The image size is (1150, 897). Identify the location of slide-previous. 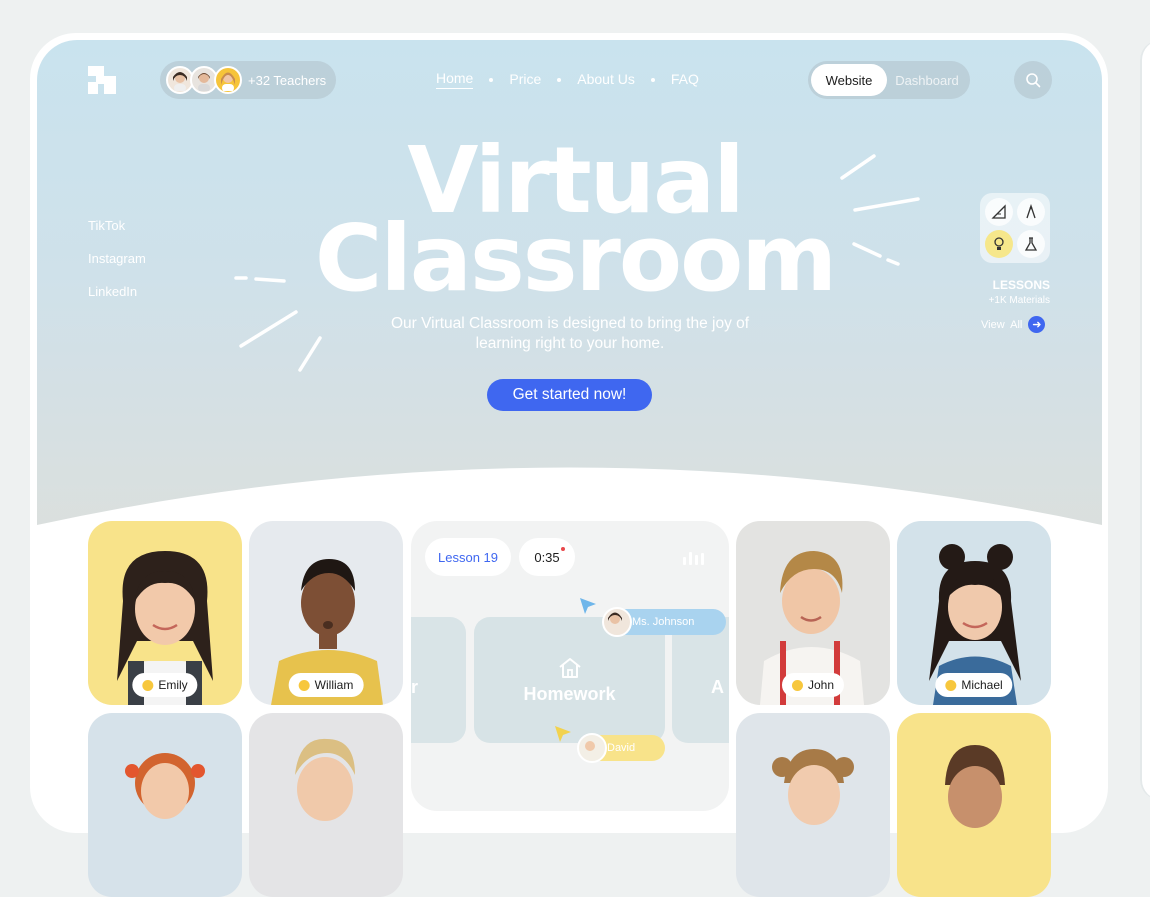
(438, 680).